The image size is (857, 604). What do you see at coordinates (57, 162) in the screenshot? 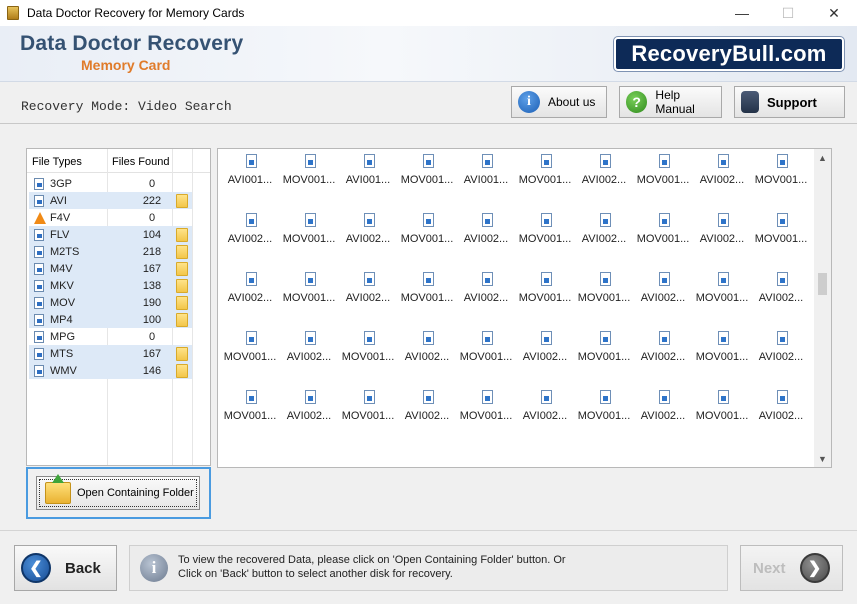
I see `file-types-column-header: File Types` at bounding box center [57, 162].